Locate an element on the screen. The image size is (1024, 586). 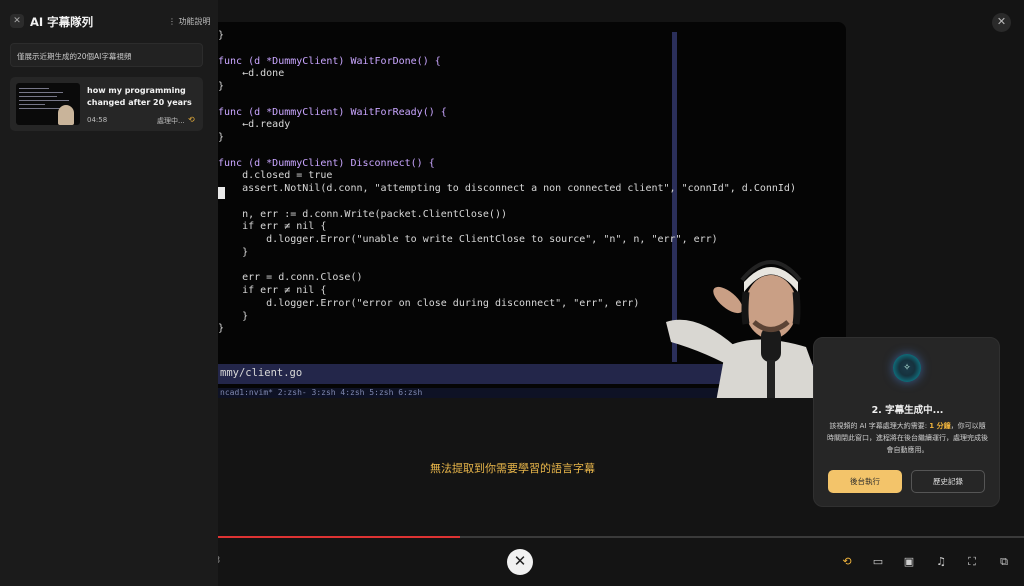
statusbar-file: mmy/client.go is located at coordinates (261, 373).